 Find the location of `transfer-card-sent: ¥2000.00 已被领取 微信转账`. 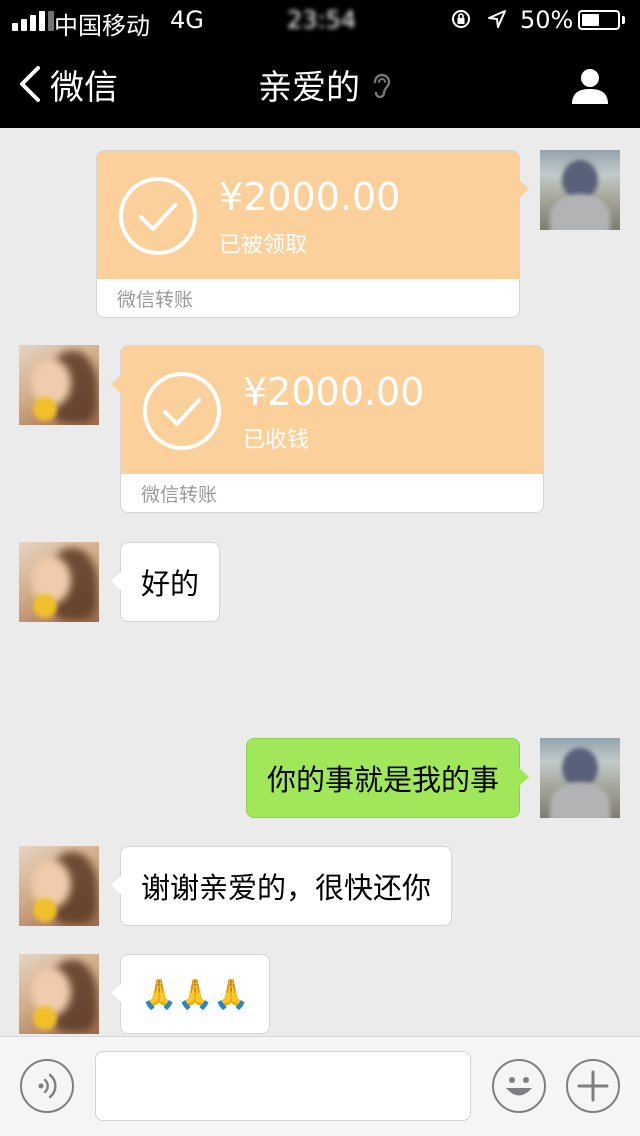

transfer-card-sent: ¥2000.00 已被领取 微信转账 is located at coordinates (312, 234).